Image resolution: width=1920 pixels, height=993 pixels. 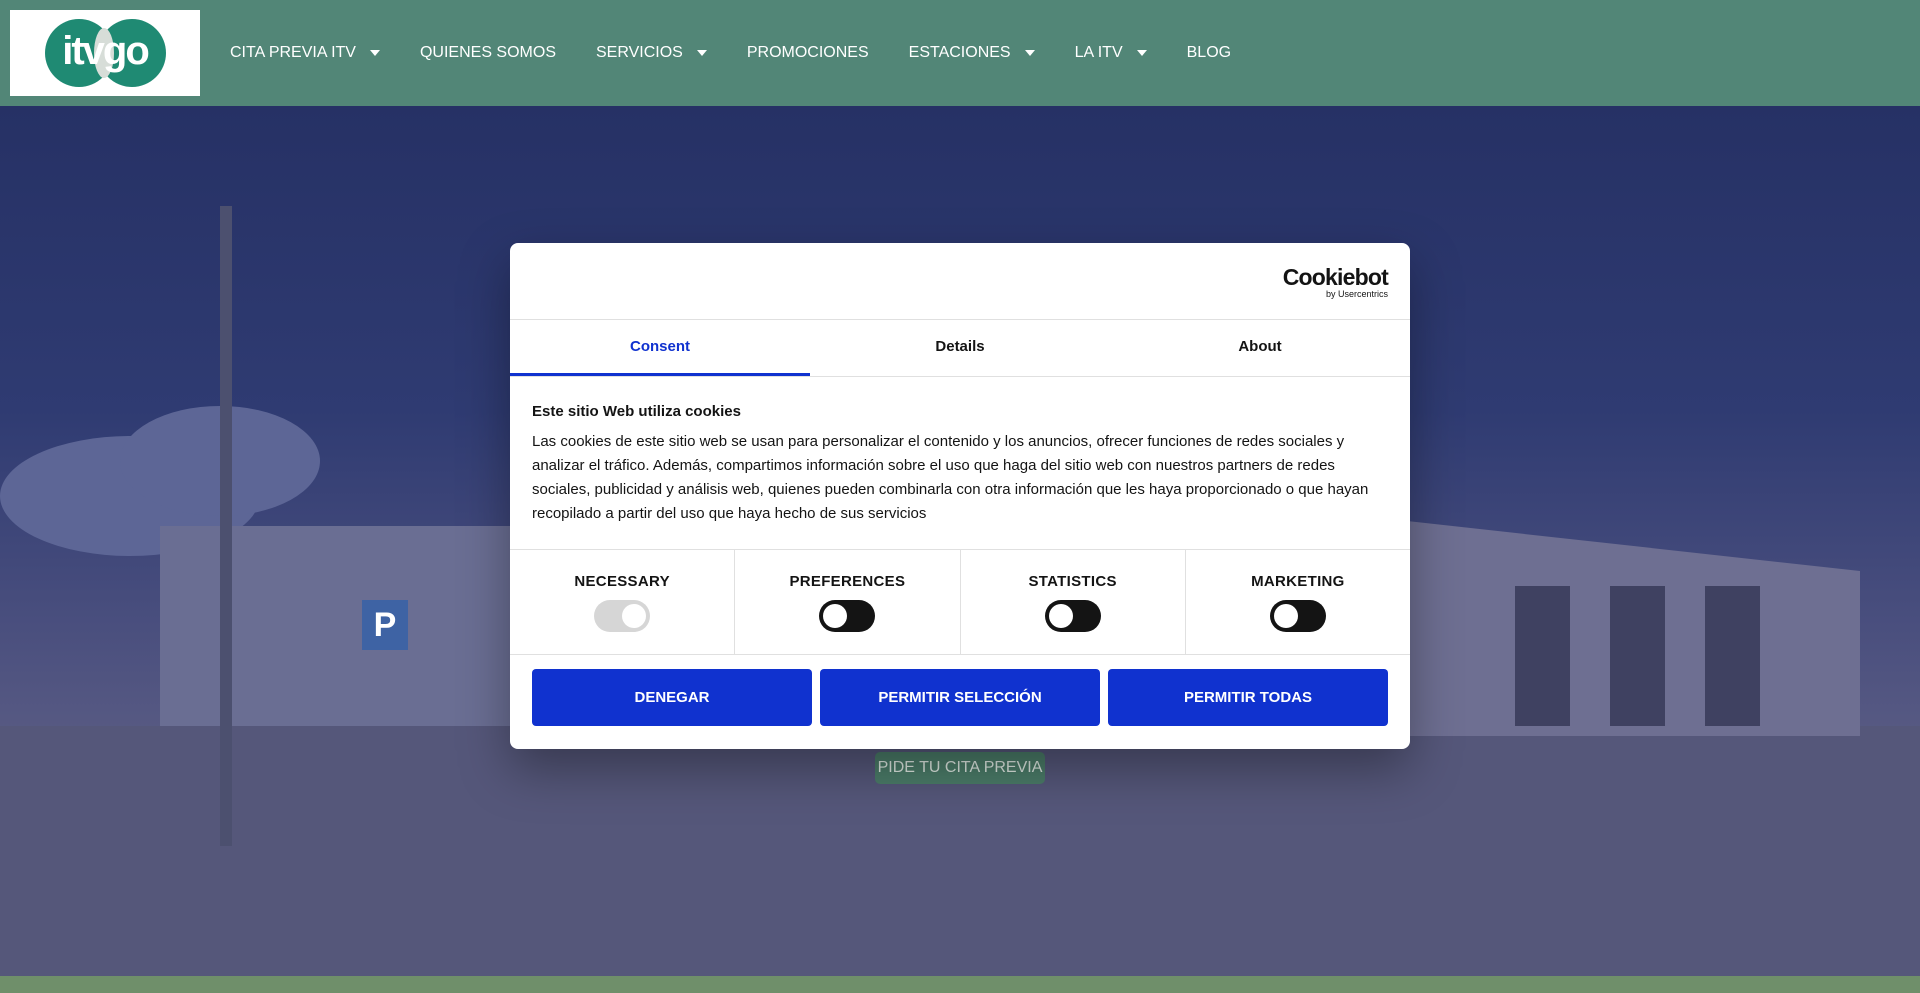 I want to click on tab-about: About, so click(x=1260, y=348).